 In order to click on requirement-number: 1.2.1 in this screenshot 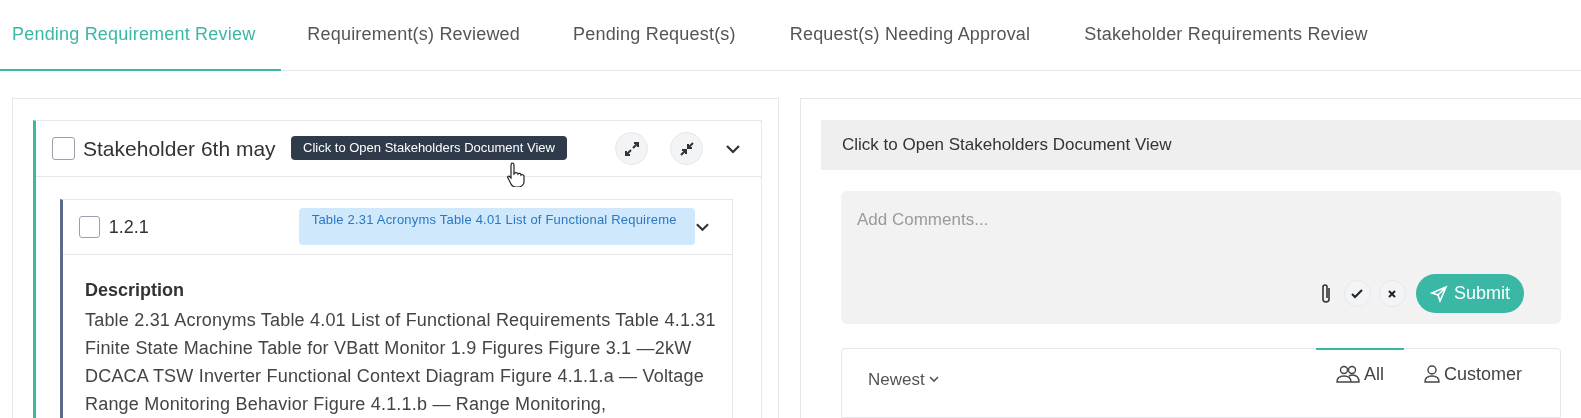, I will do `click(128, 227)`.